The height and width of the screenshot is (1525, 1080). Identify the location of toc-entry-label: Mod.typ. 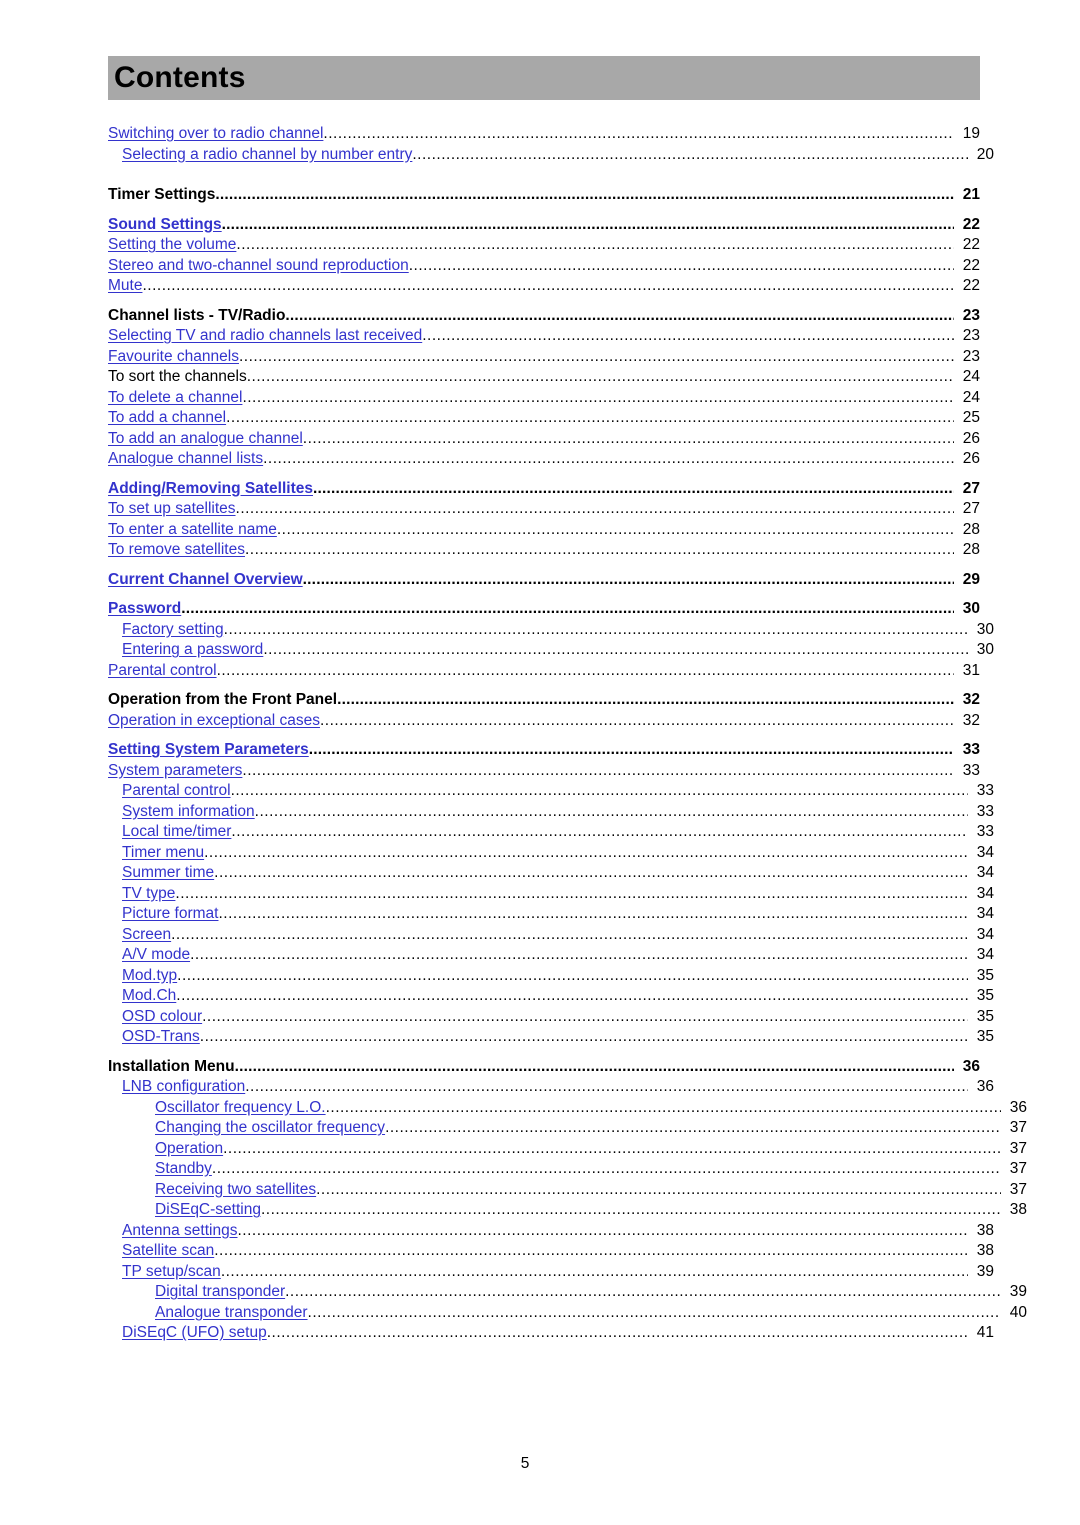
(149, 976).